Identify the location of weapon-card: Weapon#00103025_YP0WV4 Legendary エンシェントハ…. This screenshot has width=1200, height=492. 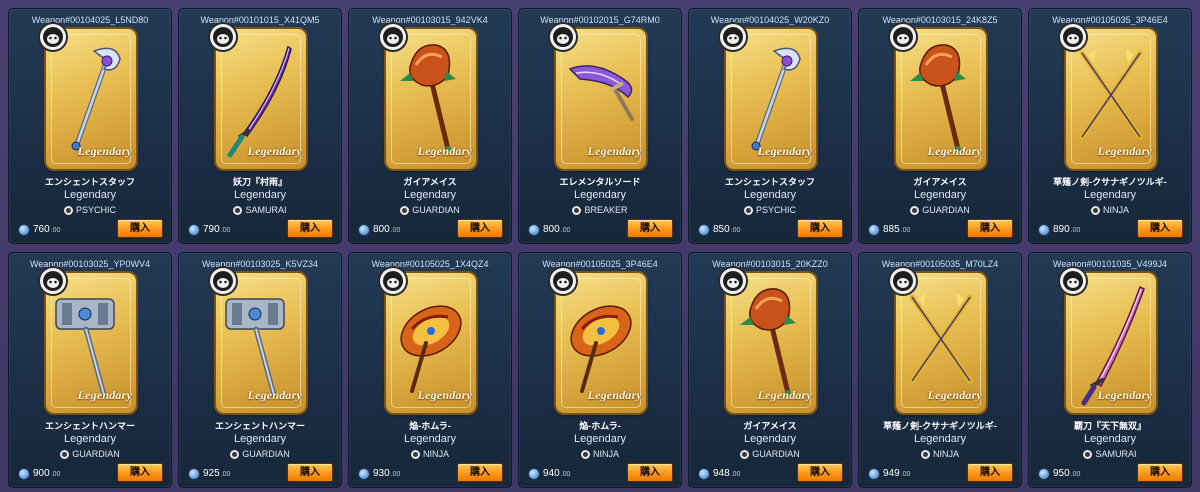
(90, 370).